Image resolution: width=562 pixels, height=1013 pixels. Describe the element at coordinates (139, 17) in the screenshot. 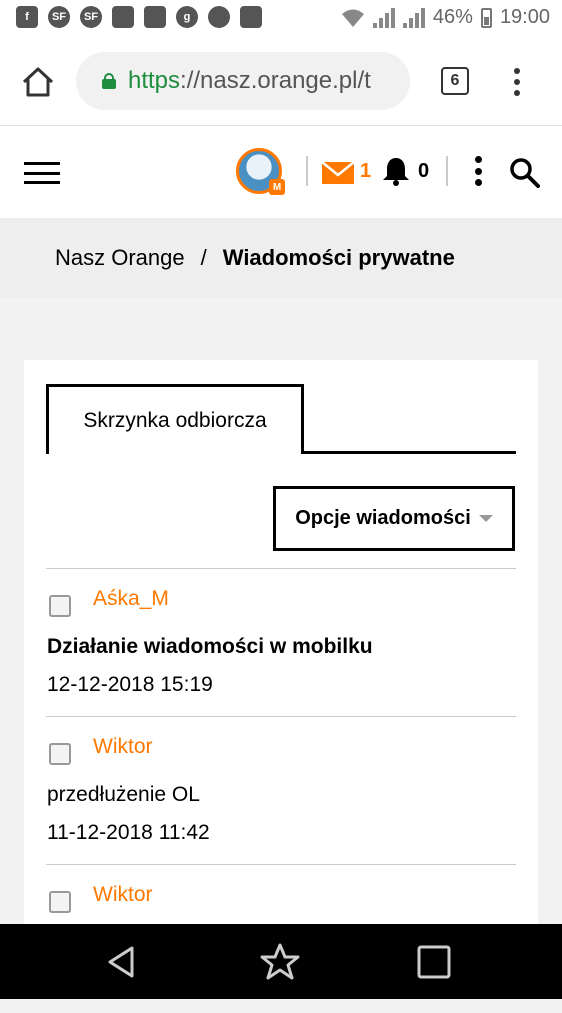

I see `notification-icons: f SF SF g` at that location.